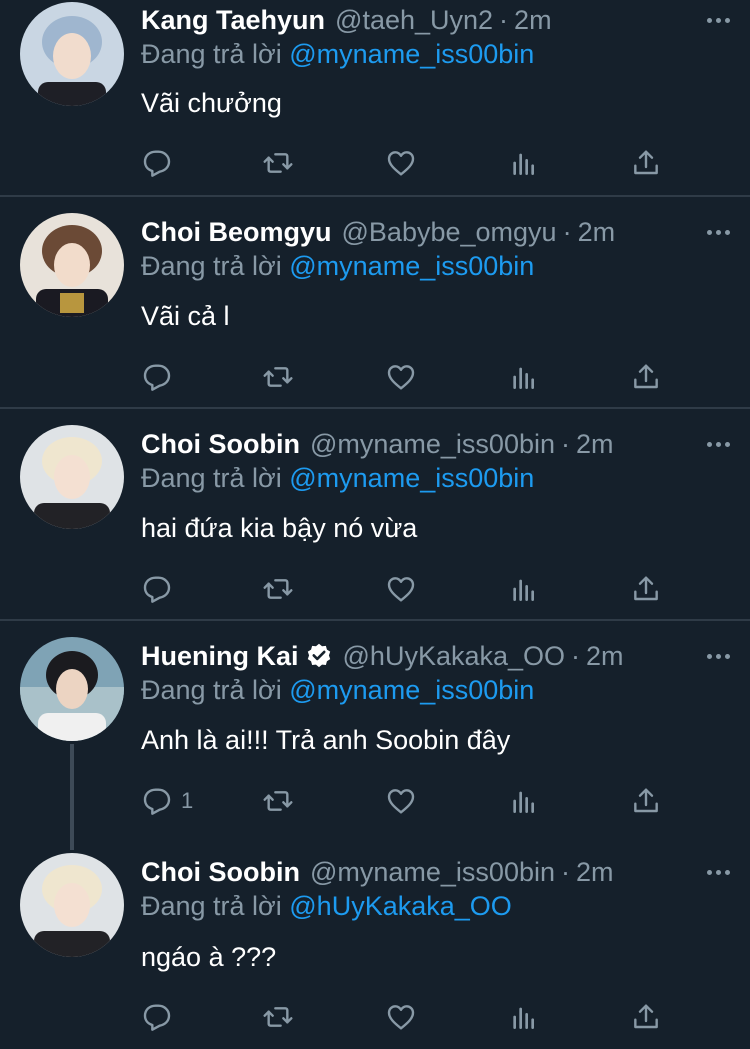 This screenshot has width=750, height=1049. What do you see at coordinates (233, 20) in the screenshot?
I see `display-name: Kang Taehyun` at bounding box center [233, 20].